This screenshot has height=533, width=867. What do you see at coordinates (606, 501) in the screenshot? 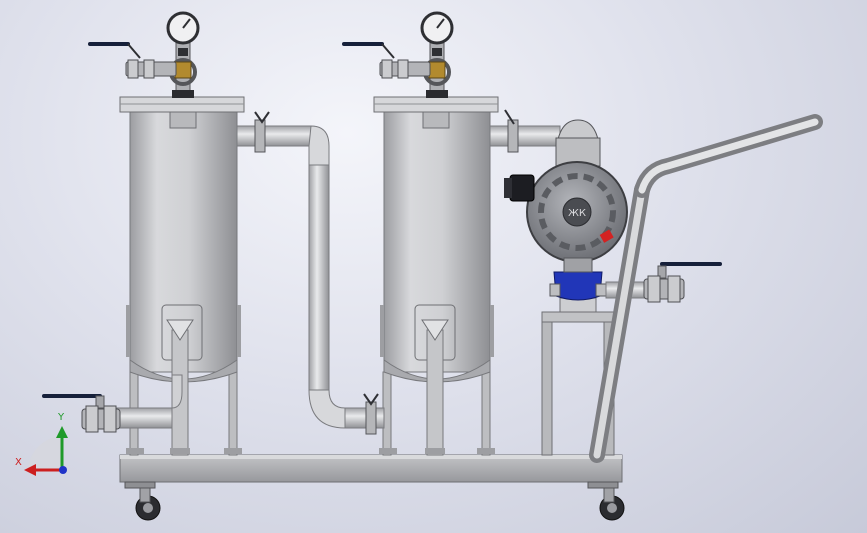
I see `caster-right` at bounding box center [606, 501].